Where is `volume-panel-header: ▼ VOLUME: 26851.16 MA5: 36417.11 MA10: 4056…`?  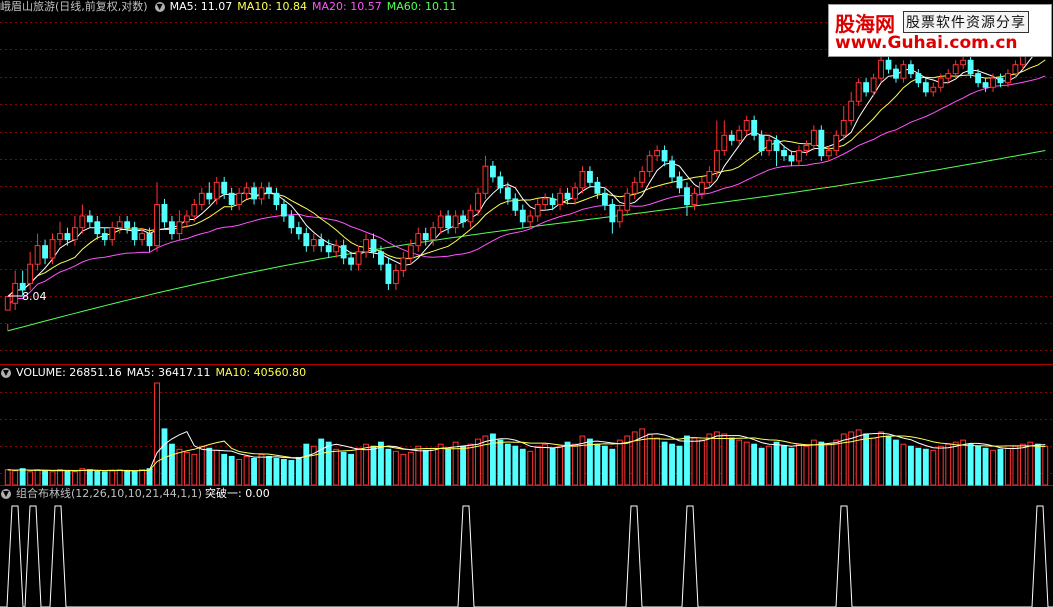 volume-panel-header: ▼ VOLUME: 26851.16 MA5: 36417.11 MA10: 4056… is located at coordinates (155, 373).